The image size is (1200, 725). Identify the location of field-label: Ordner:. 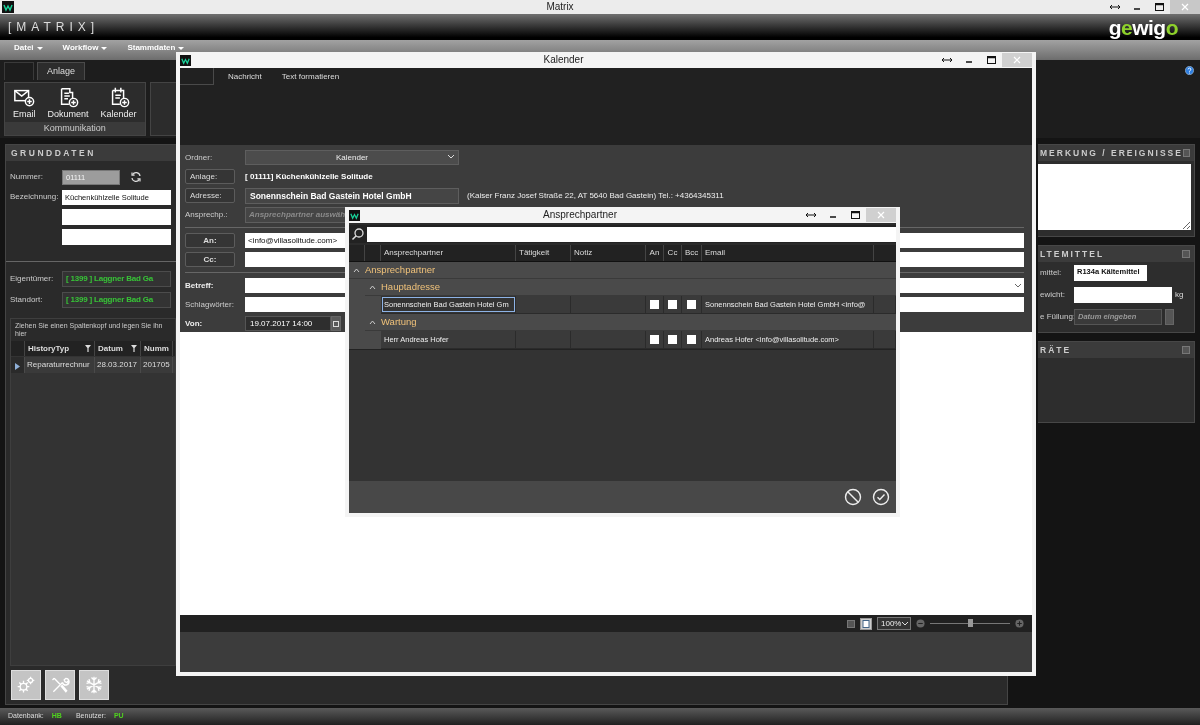
(199, 157).